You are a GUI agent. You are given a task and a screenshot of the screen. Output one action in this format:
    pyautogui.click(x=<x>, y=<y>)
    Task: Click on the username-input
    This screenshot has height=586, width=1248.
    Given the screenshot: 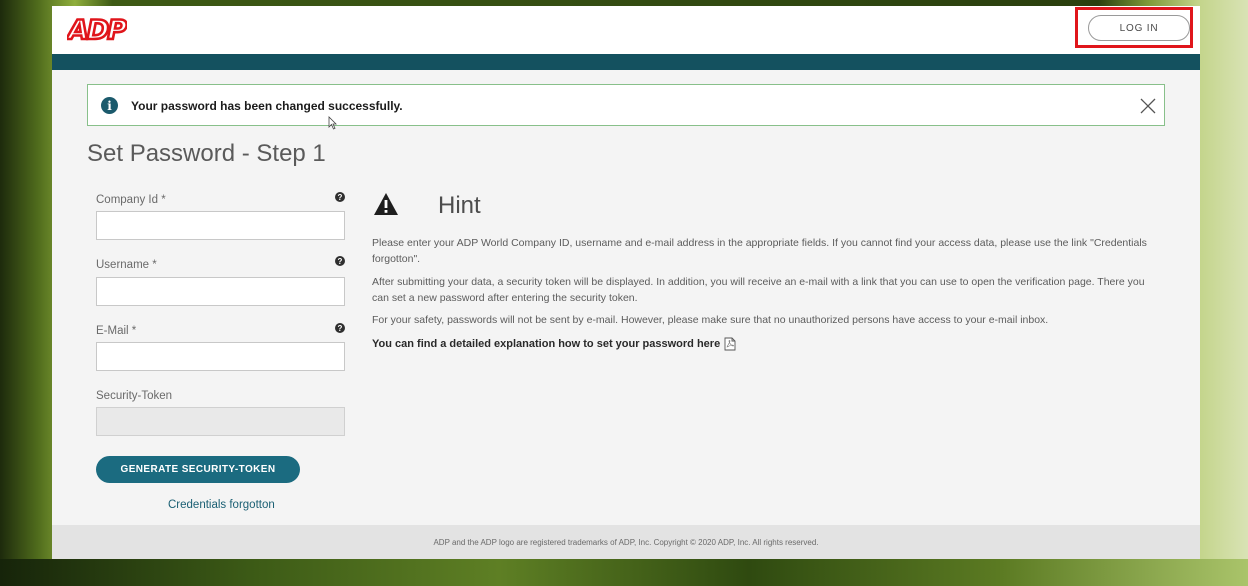 What is the action you would take?
    pyautogui.click(x=220, y=291)
    